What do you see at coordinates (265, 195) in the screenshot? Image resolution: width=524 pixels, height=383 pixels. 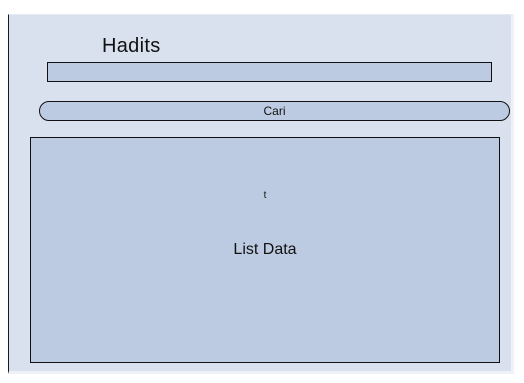 I see `list-marker: t` at bounding box center [265, 195].